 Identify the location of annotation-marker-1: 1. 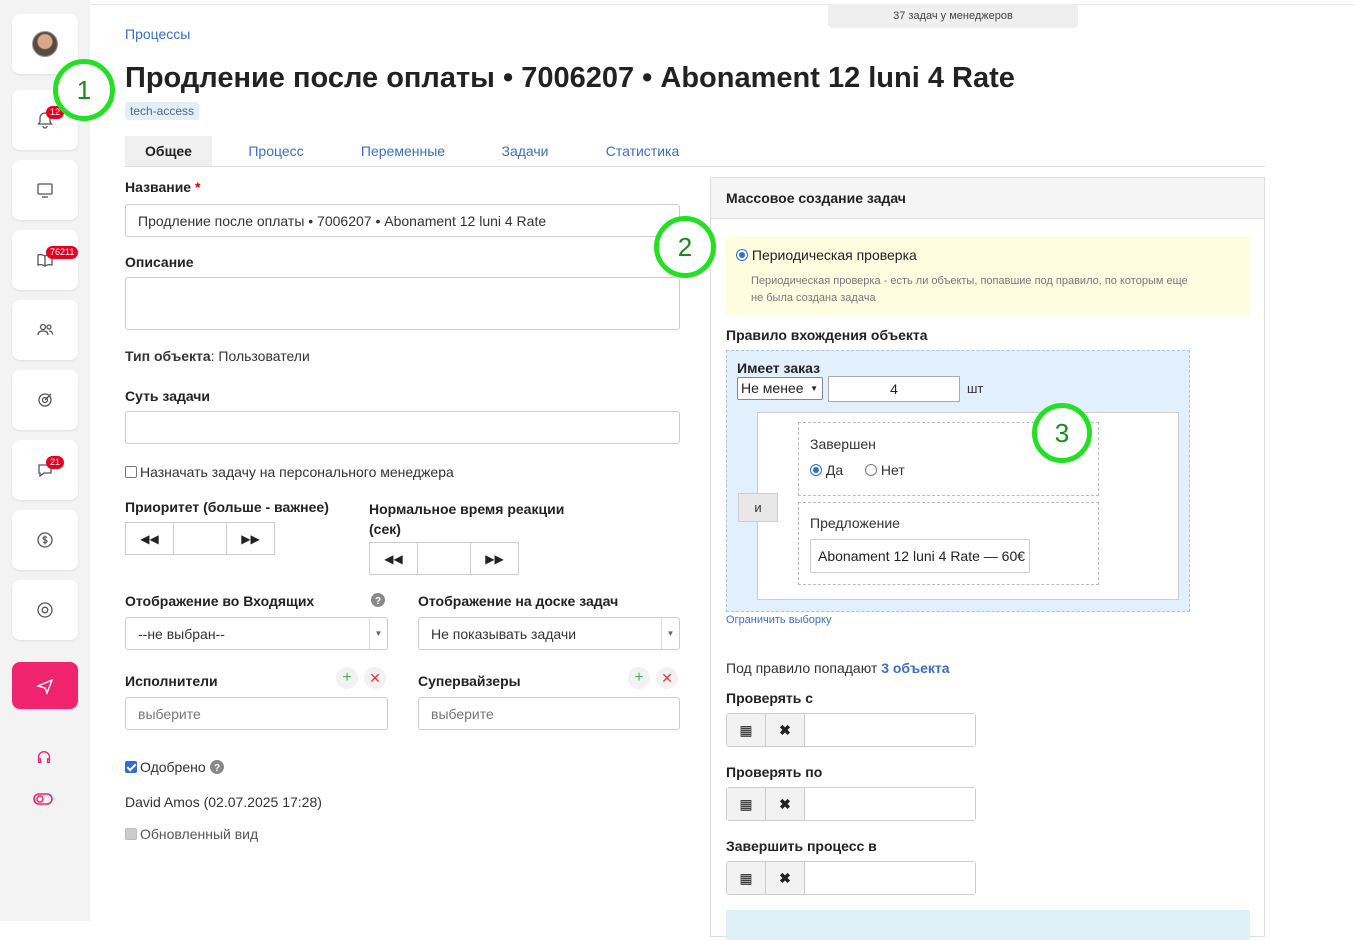
(84, 90).